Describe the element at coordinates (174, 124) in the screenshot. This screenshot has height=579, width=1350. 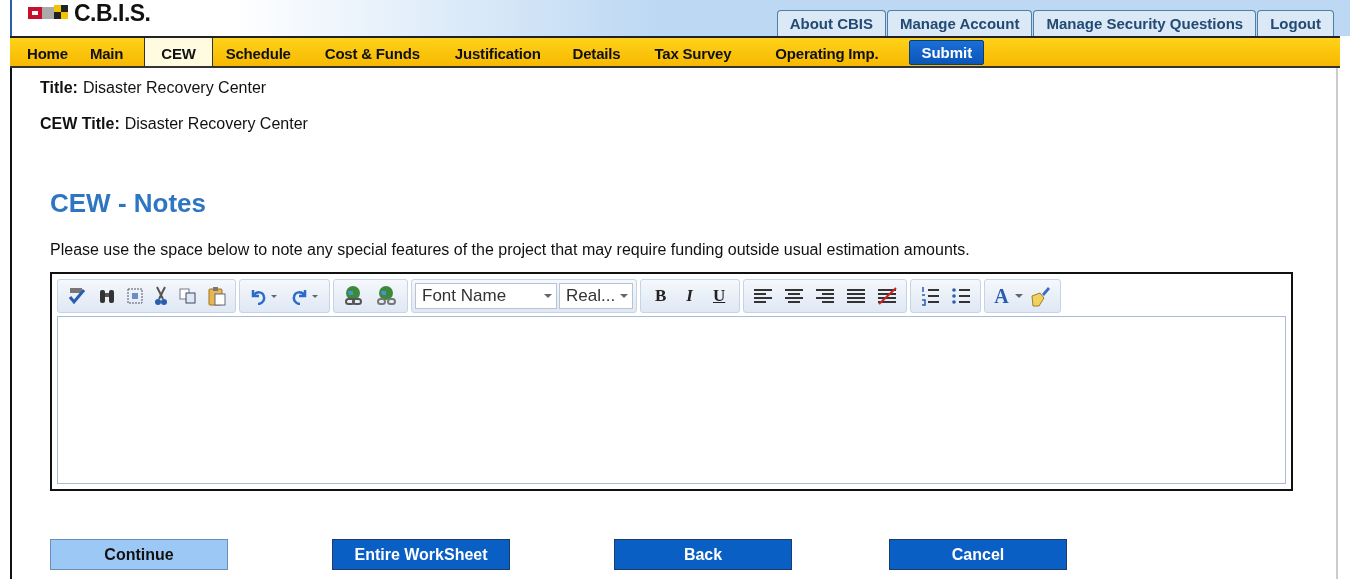
I see `field-line: CEW Title: Disaster Recovery Center` at that location.